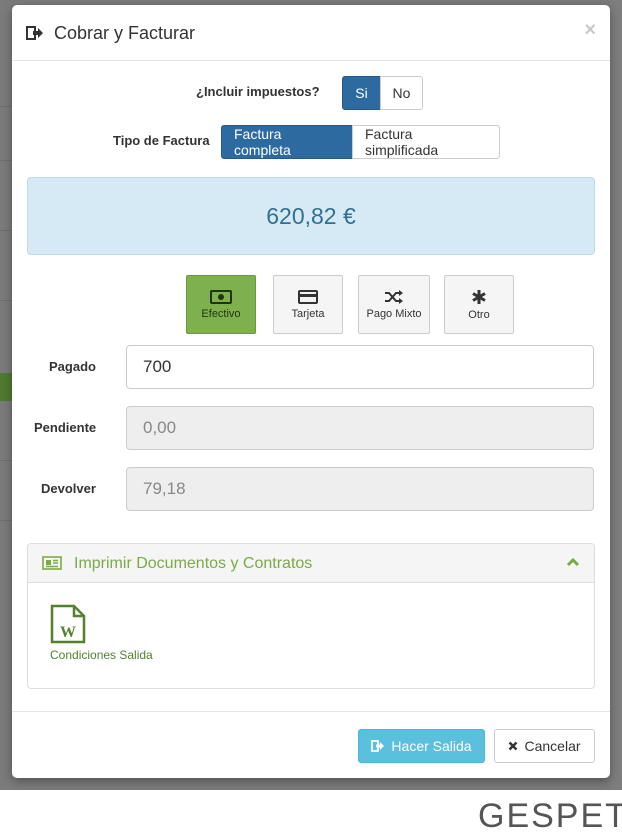 This screenshot has height=838, width=622. I want to click on taxes-yes-button: Si, so click(361, 93).